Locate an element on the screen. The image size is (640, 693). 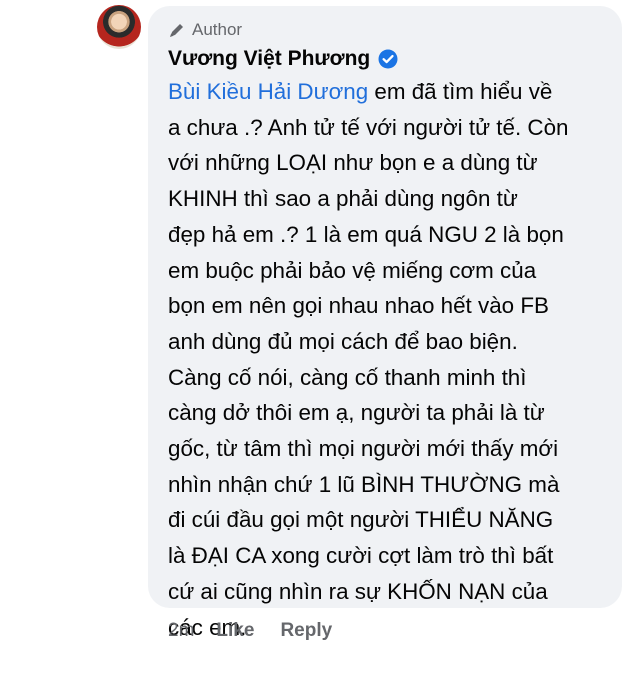
comment-line: Càng cố nói, càng cố thanh minh thì is located at coordinates (347, 377).